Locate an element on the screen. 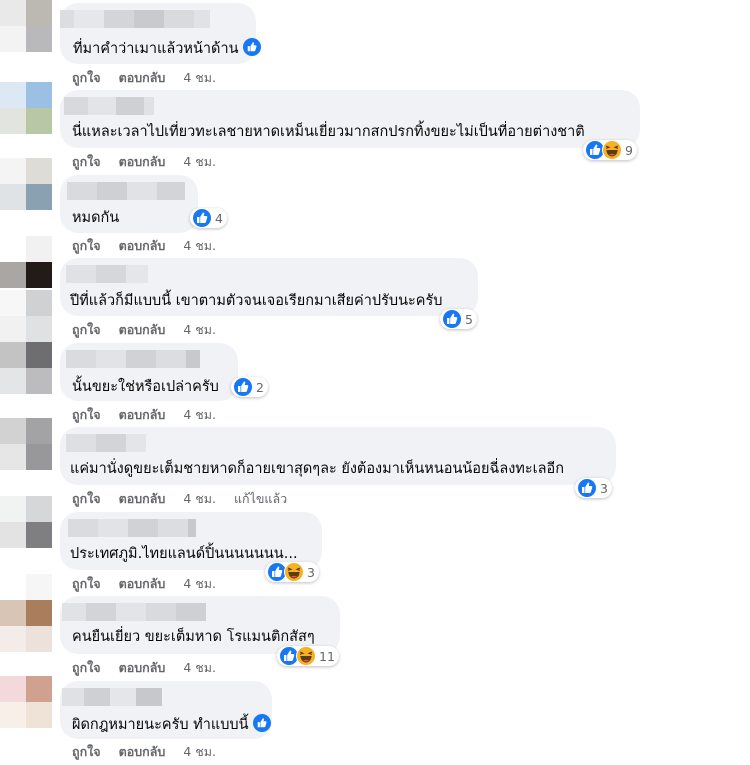 This screenshot has width=750, height=765. reaction-summary: 11 is located at coordinates (308, 656).